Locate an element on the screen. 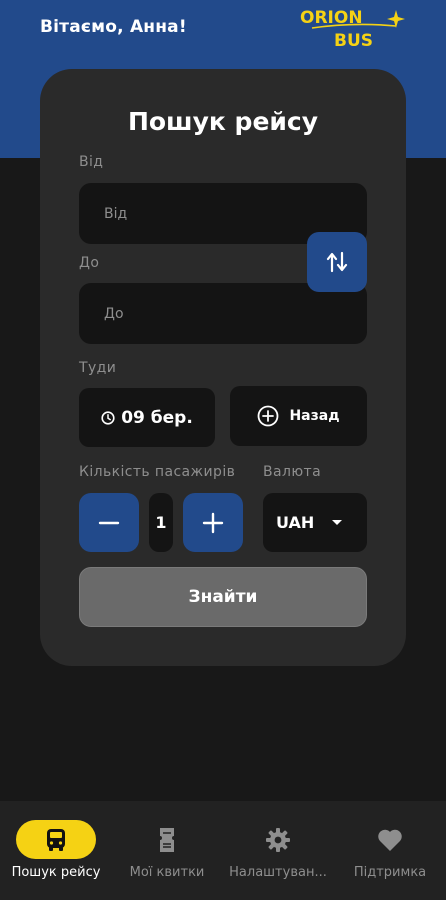 Image resolution: width=446 pixels, height=900 pixels. to-label: До is located at coordinates (89, 263).